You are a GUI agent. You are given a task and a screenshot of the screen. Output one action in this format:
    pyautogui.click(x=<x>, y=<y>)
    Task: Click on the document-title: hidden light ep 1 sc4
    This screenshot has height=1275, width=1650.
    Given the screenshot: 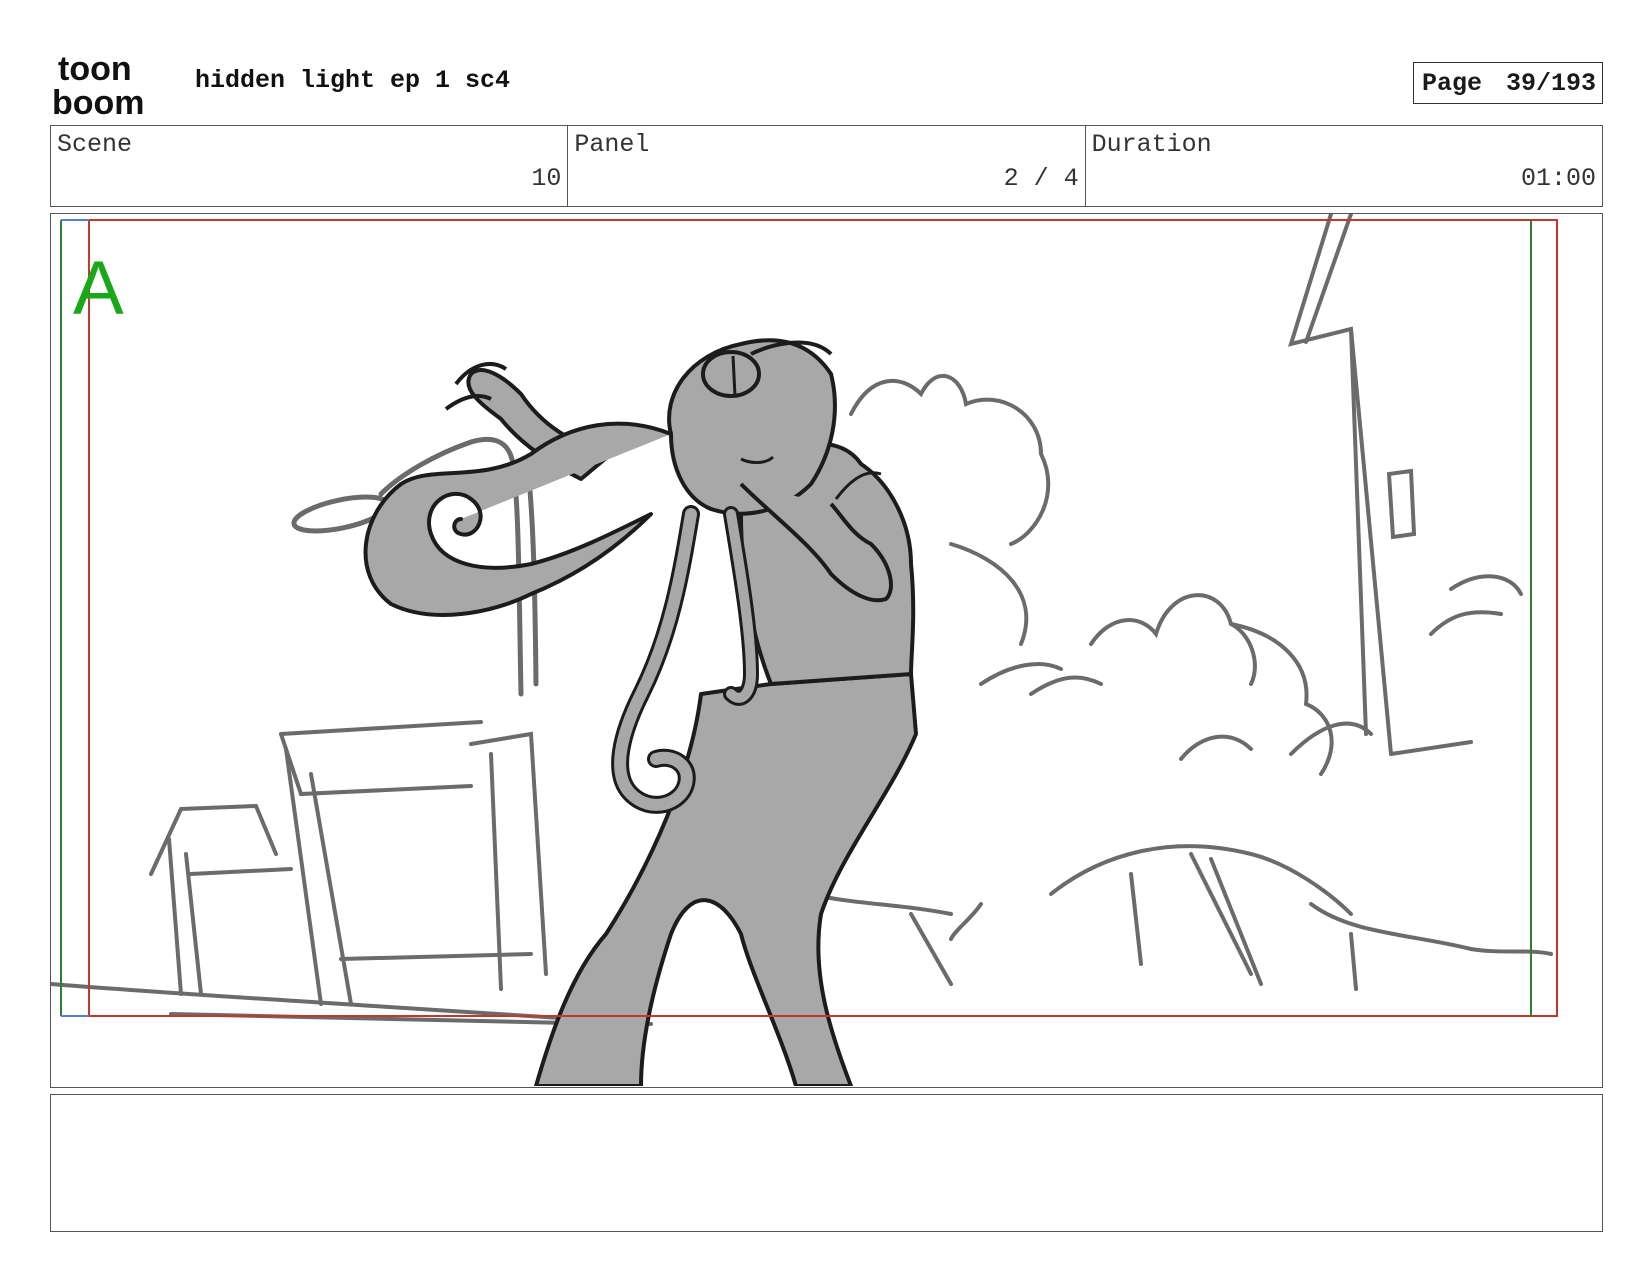 What is the action you would take?
    pyautogui.click(x=353, y=80)
    